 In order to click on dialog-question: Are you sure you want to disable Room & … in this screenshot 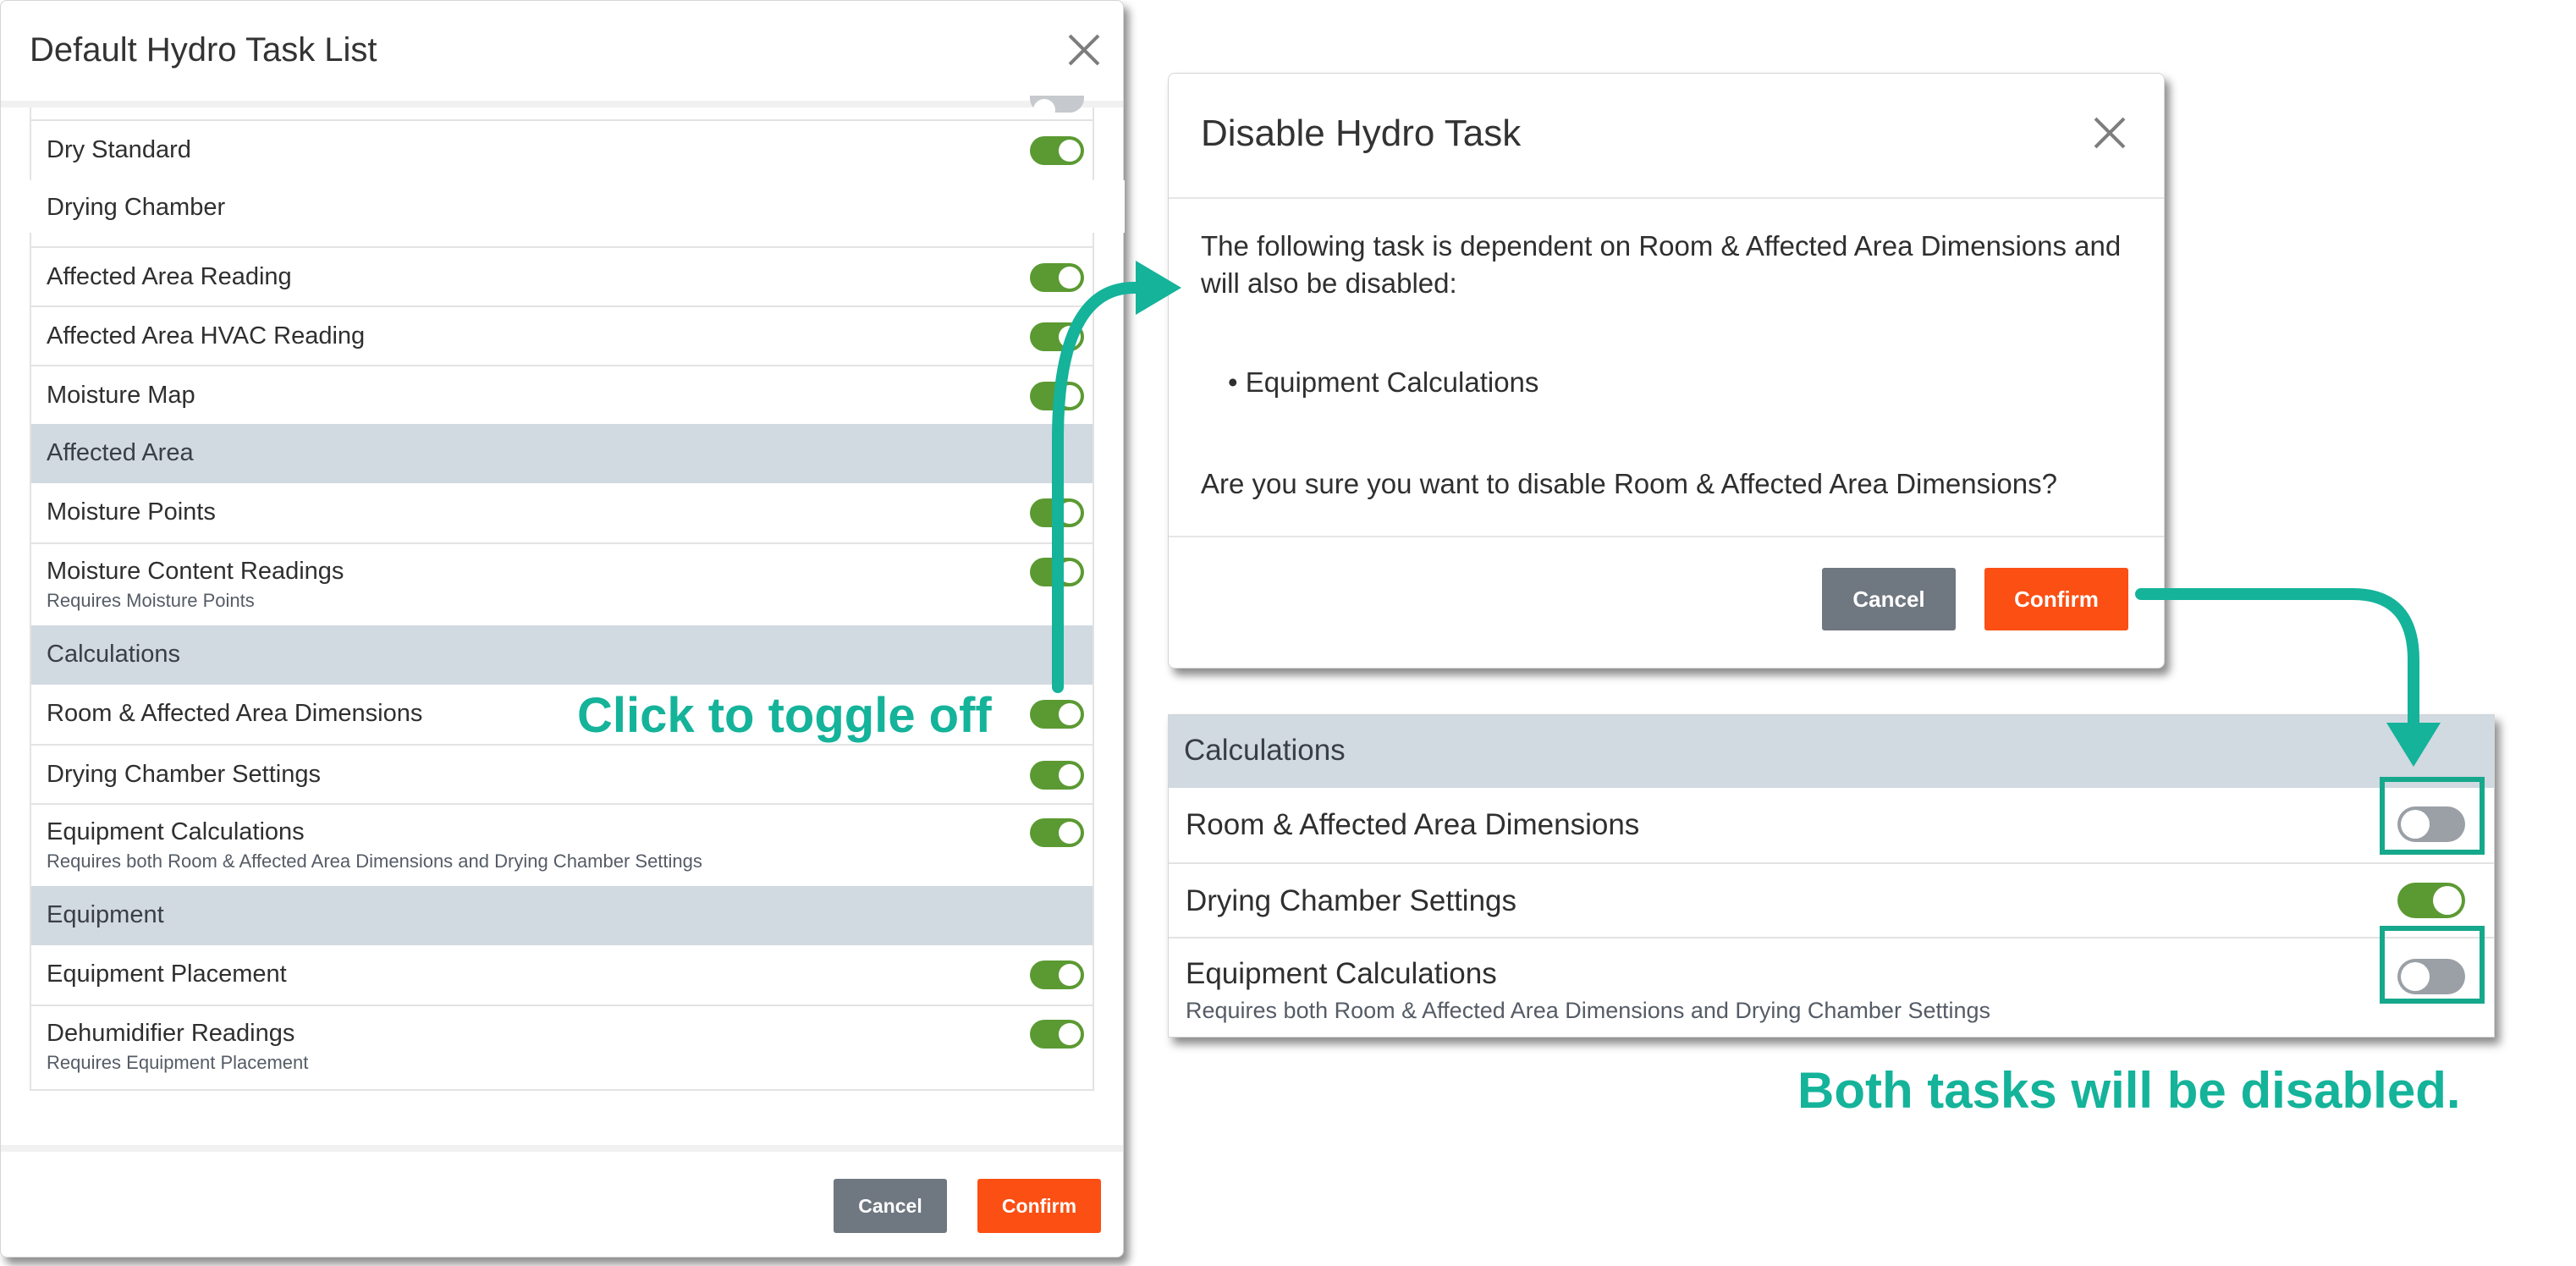, I will do `click(1629, 483)`.